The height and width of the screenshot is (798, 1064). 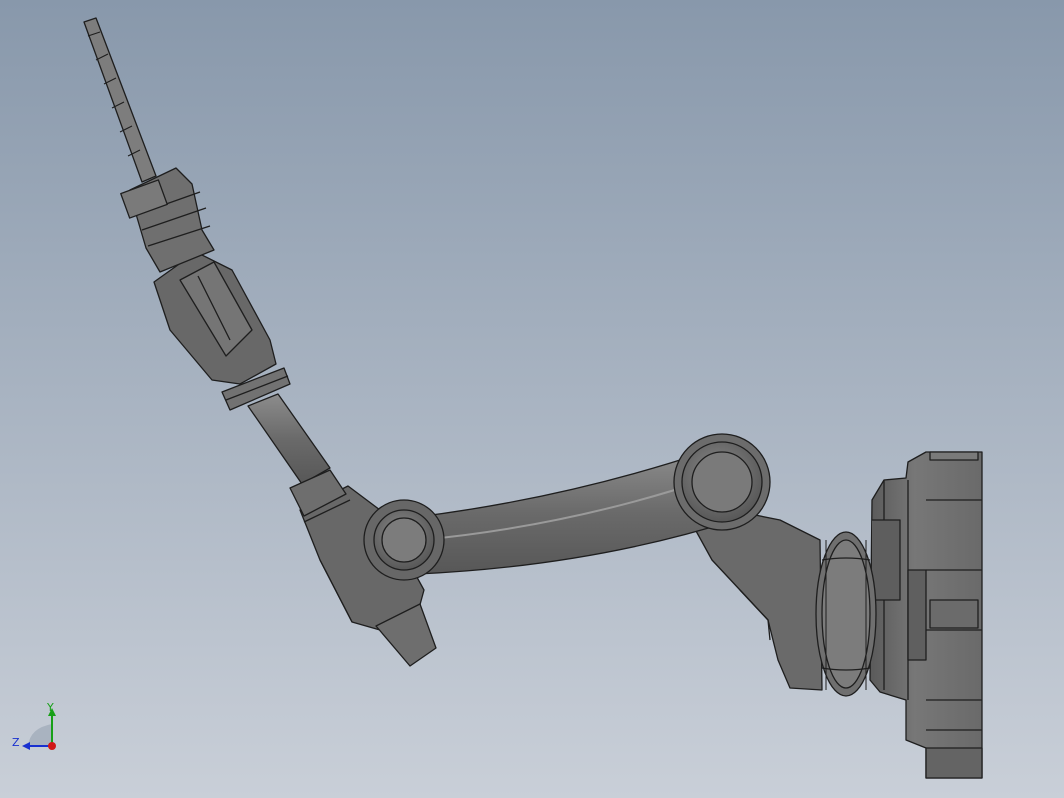 What do you see at coordinates (846, 614) in the screenshot?
I see `shoulder-joint` at bounding box center [846, 614].